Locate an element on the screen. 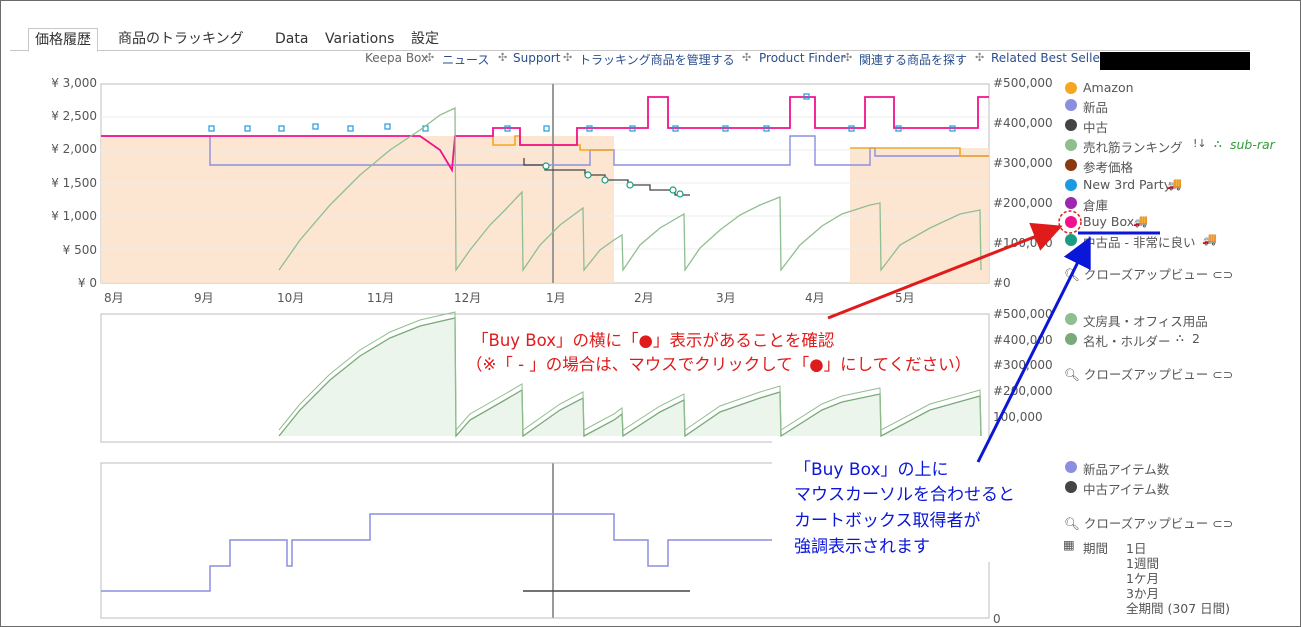  annotation-arrows is located at coordinates (993, 336).